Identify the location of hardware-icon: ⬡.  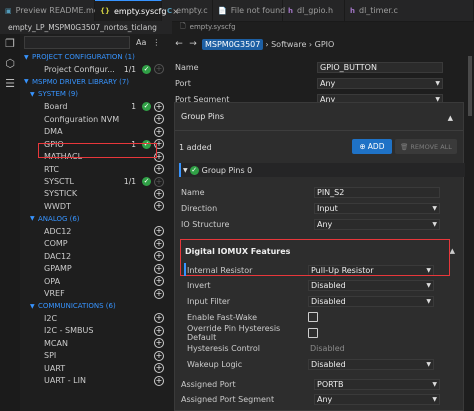
(10, 64).